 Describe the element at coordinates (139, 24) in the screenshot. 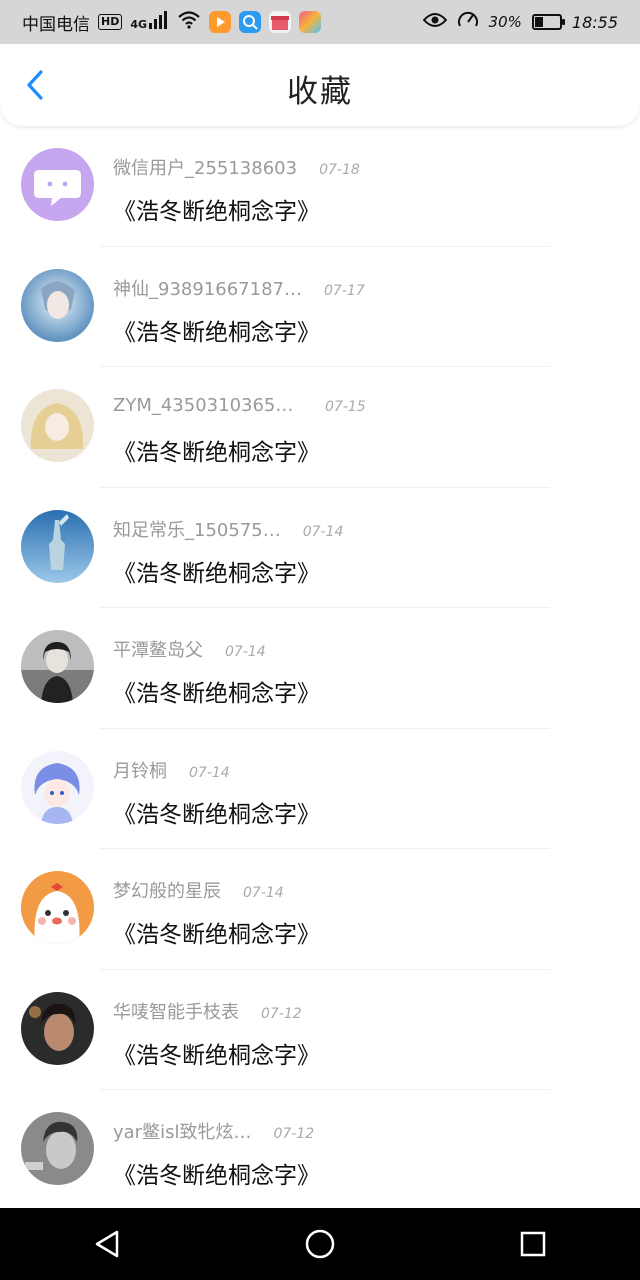

I see `network-type-label: 4G` at that location.